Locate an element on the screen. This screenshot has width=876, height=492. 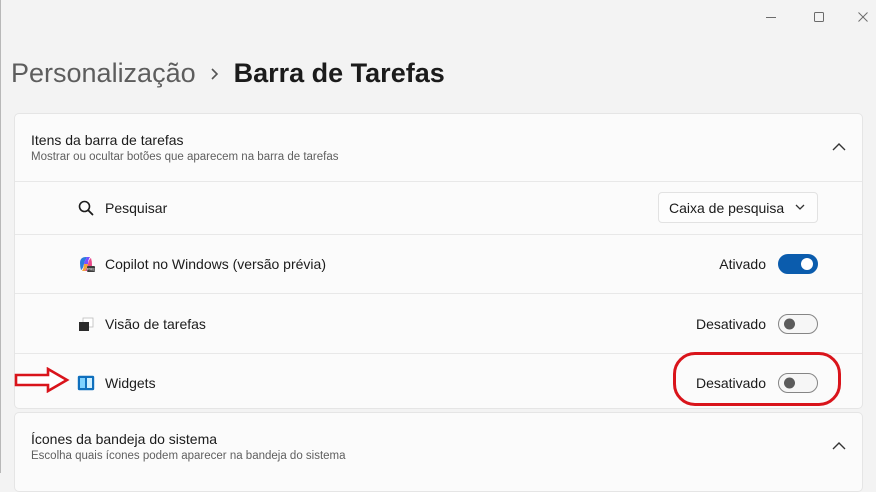
setting-label: Pesquisar is located at coordinates (136, 208).